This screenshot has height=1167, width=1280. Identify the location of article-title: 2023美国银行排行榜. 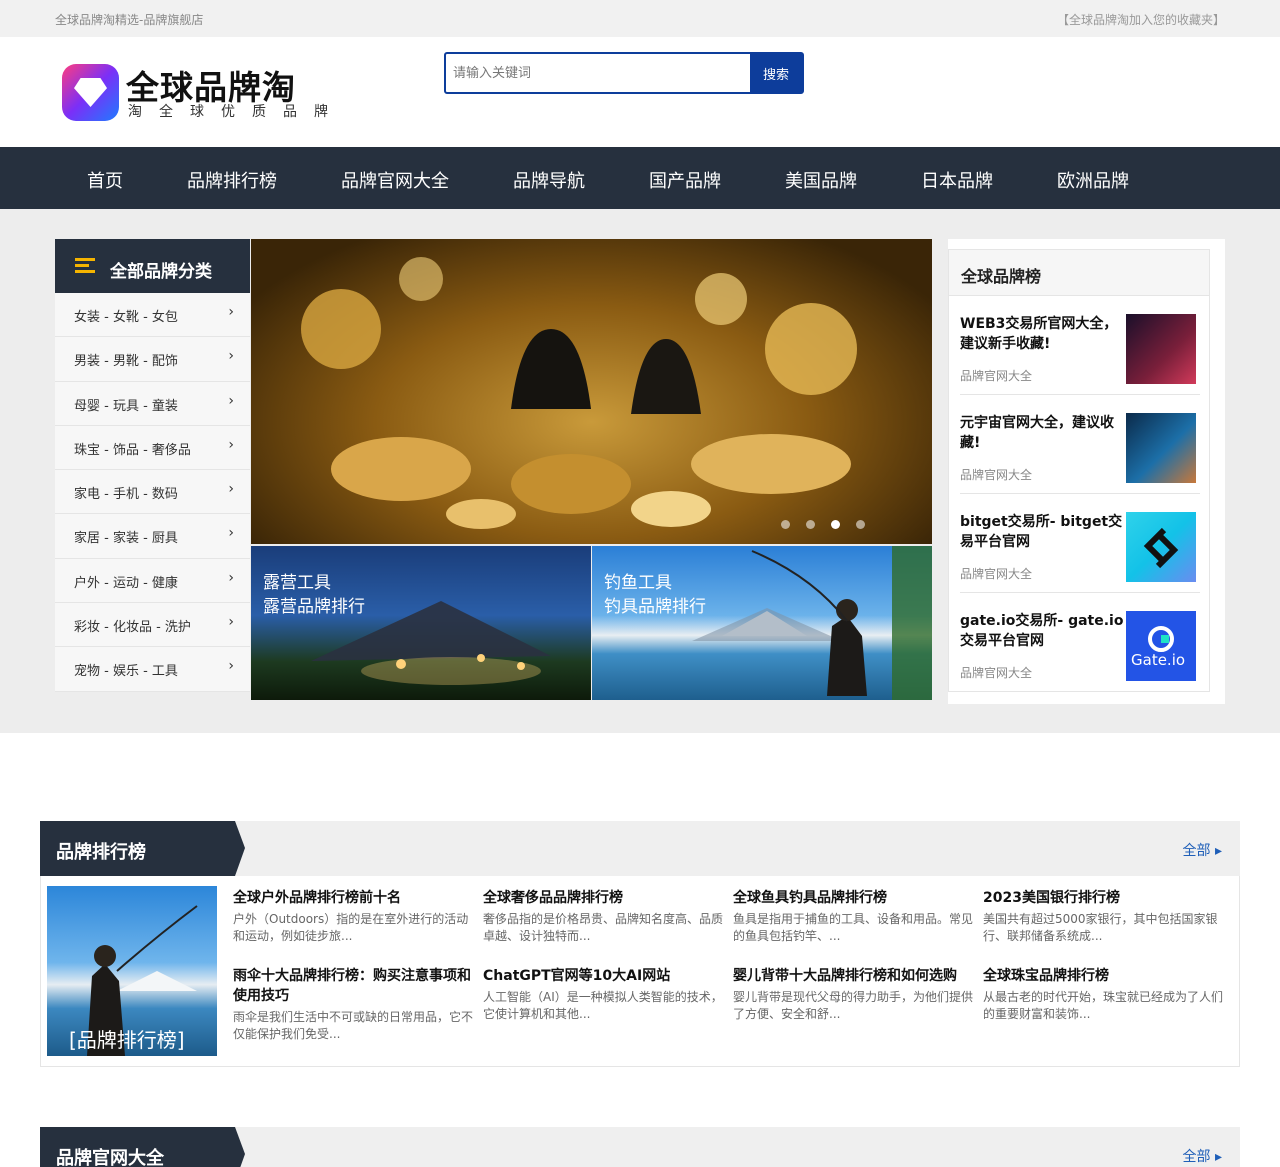
(1104, 898).